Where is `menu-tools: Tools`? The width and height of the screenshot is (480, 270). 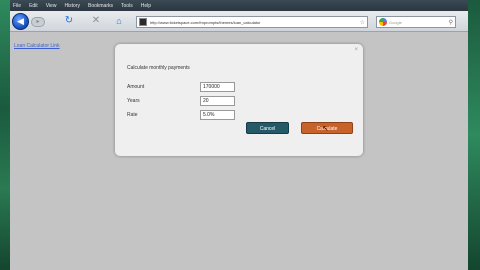 menu-tools: Tools is located at coordinates (127, 6).